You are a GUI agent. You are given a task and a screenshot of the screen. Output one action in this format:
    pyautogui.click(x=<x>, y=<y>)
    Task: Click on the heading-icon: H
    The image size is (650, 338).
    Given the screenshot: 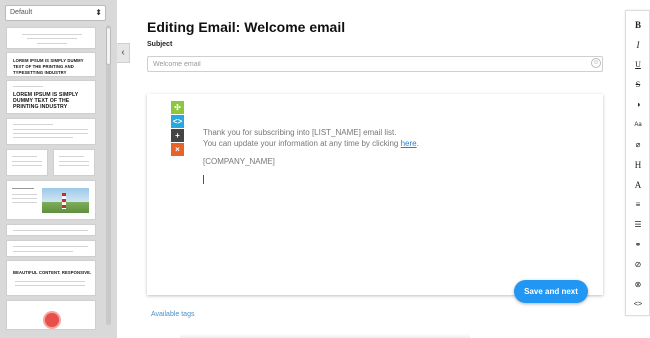 What is the action you would take?
    pyautogui.click(x=638, y=165)
    